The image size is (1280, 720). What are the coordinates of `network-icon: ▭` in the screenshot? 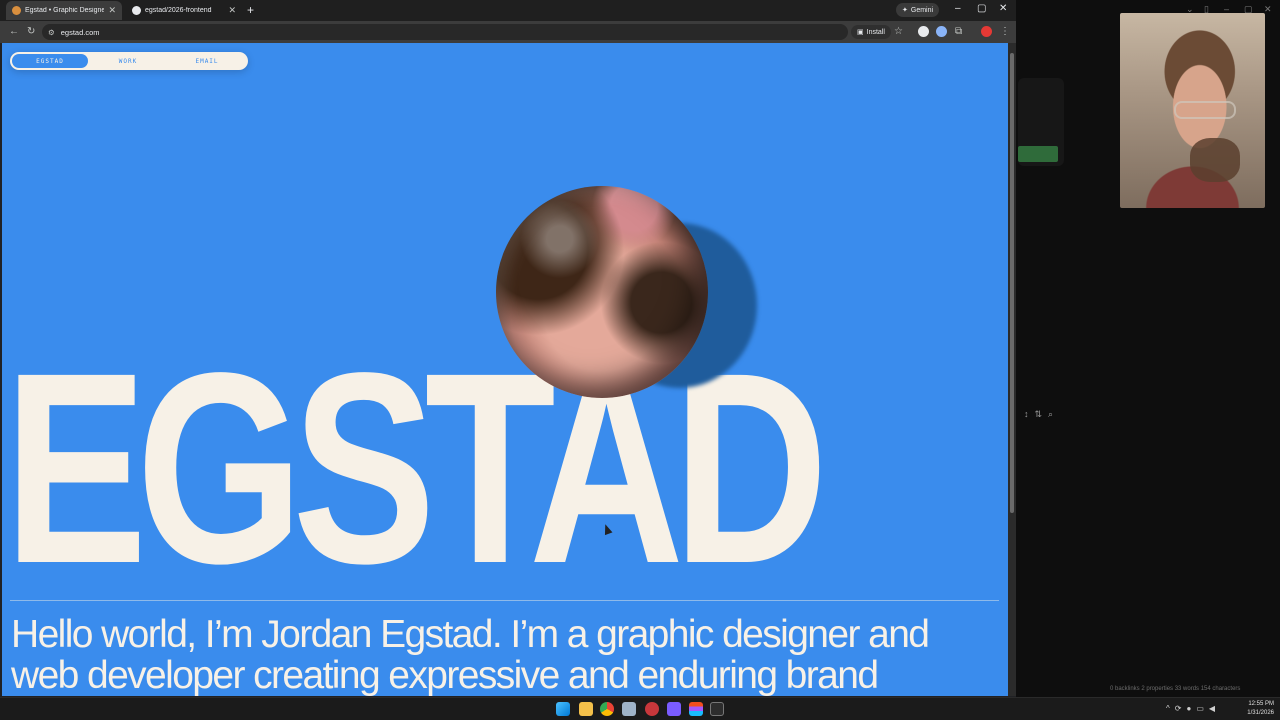 It's located at (1202, 708).